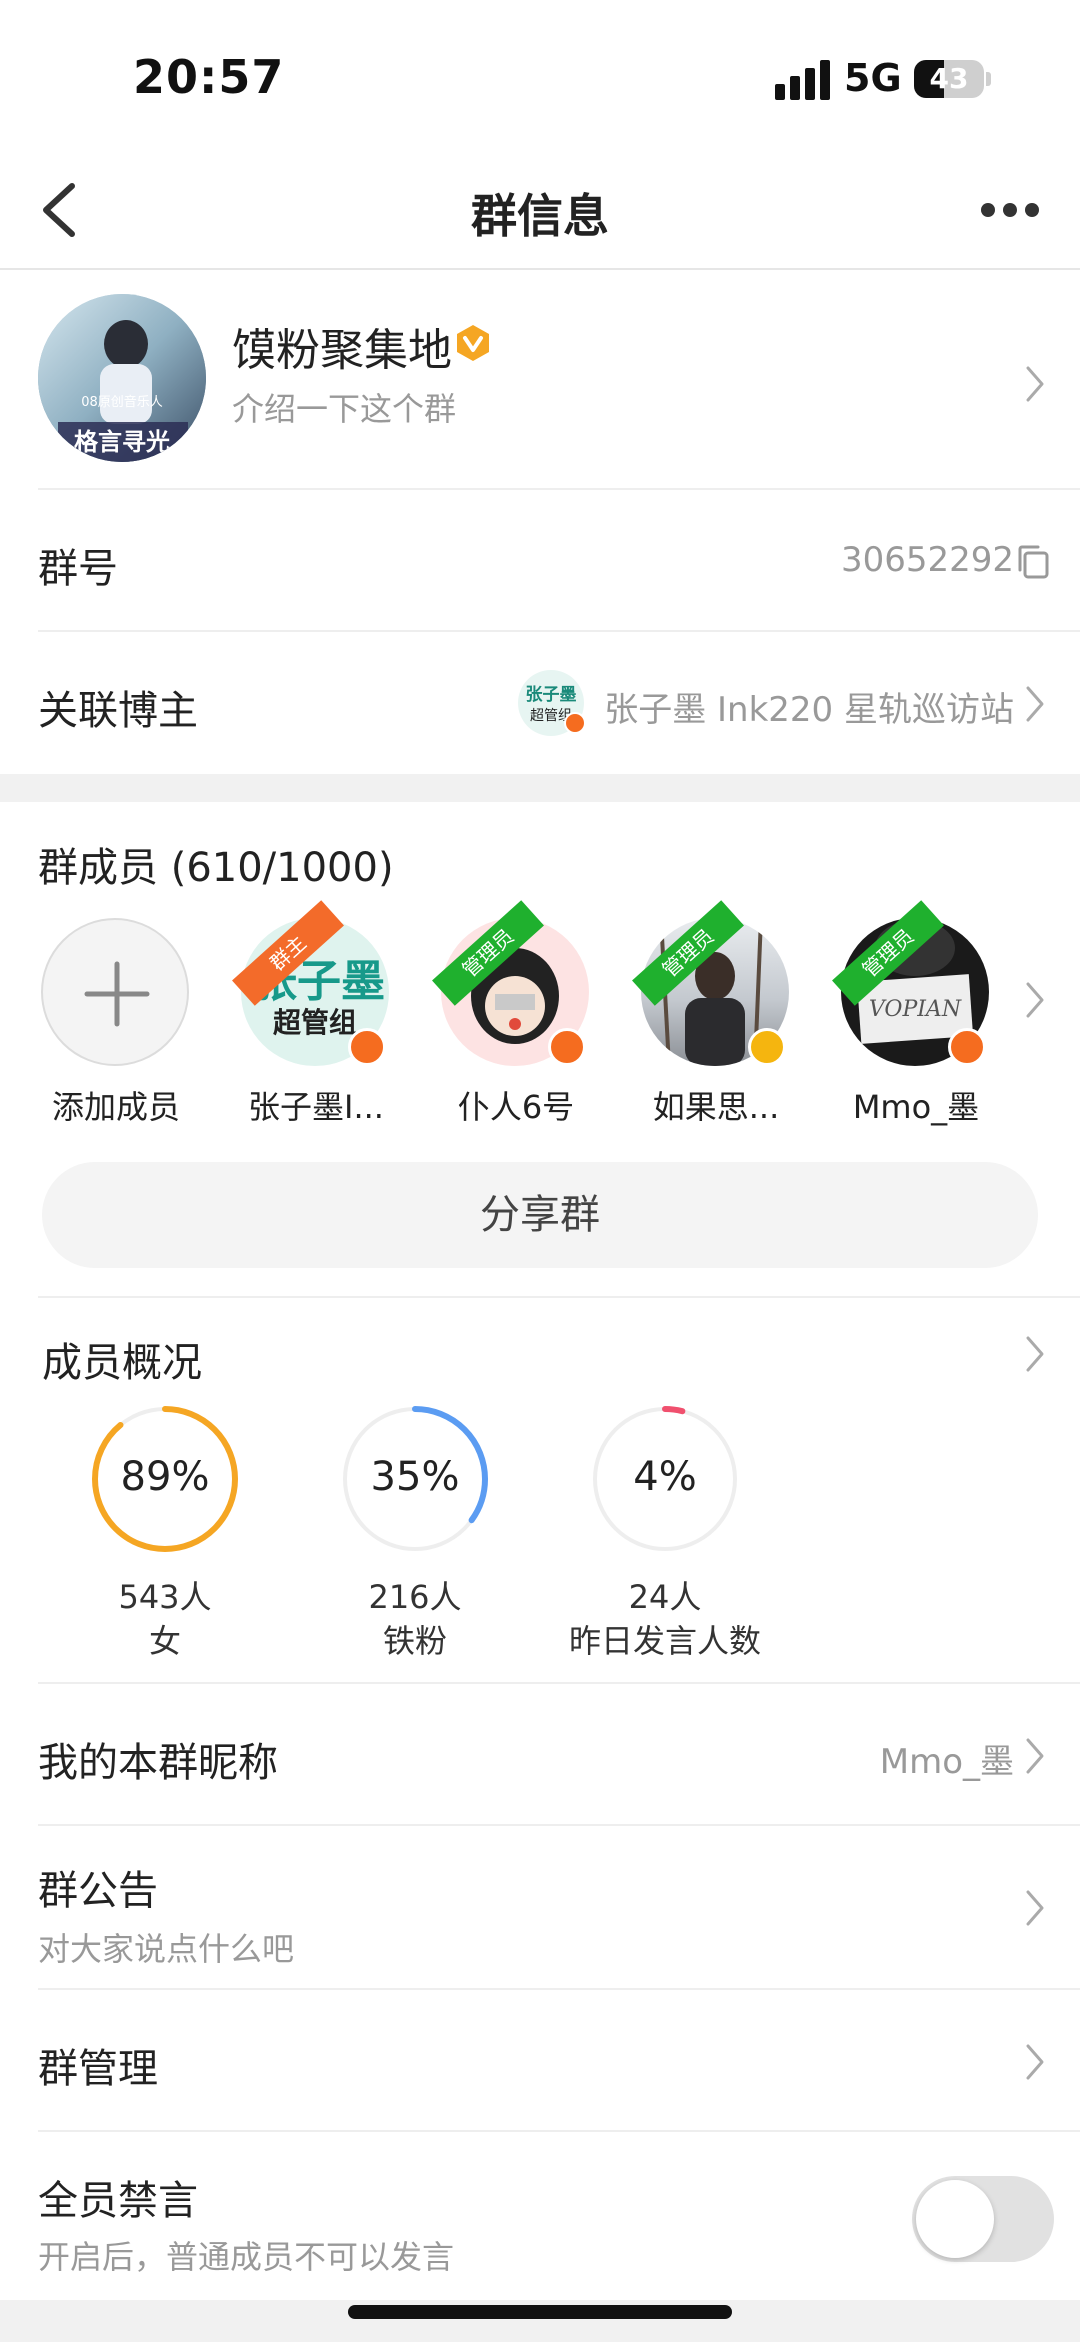 The width and height of the screenshot is (1080, 2342). What do you see at coordinates (559, 1297) in the screenshot?
I see `divider` at bounding box center [559, 1297].